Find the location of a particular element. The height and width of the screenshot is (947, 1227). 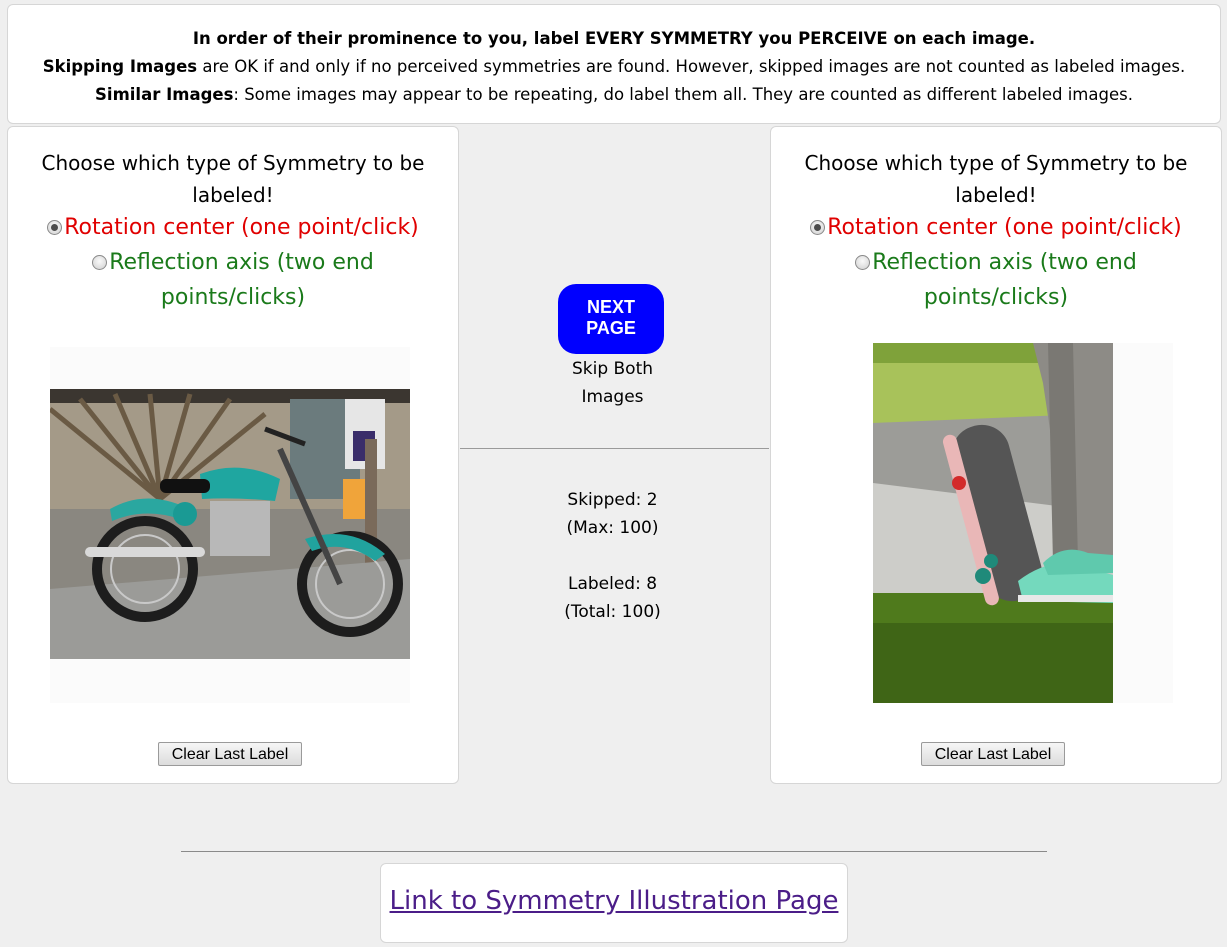

next-page-button: NEXT PAGE is located at coordinates (611, 319).